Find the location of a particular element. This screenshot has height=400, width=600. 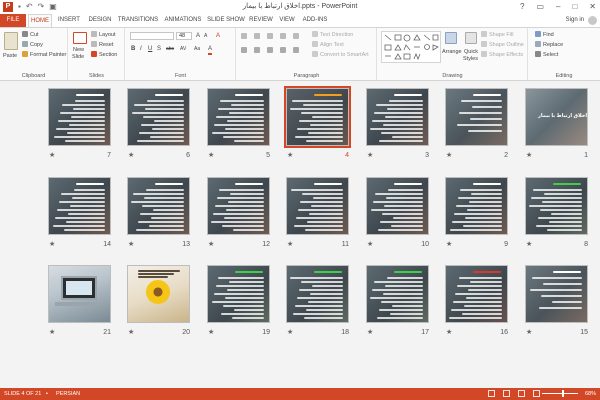

shape-fill-button: Shape Fill is located at coordinates (497, 35).